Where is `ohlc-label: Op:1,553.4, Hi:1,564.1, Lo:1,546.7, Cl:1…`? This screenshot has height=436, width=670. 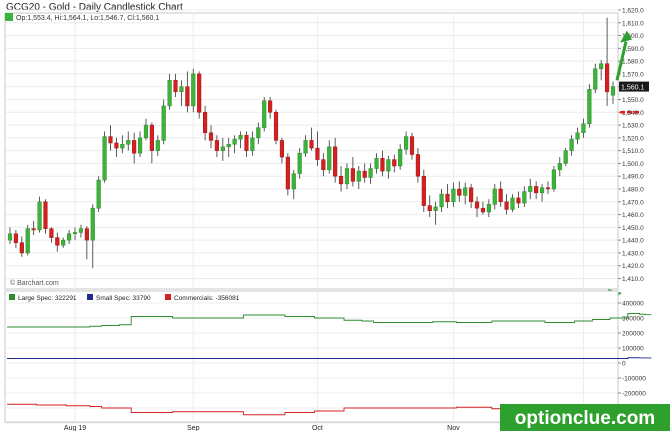
ohlc-label: Op:1,553.4, Hi:1,564.1, Lo:1,546.7, Cl:1… is located at coordinates (87, 18).